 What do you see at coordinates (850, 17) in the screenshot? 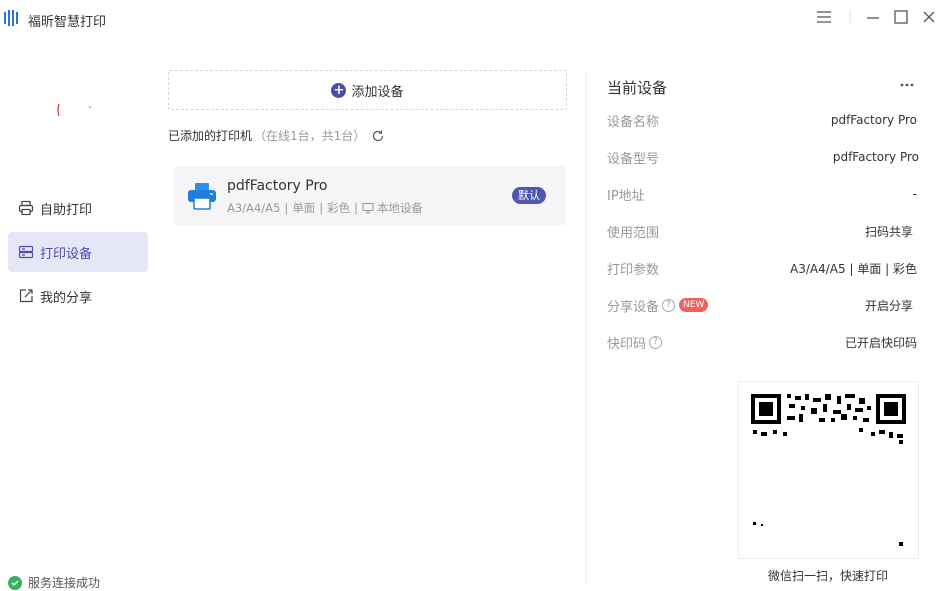
I see `divider-bar` at bounding box center [850, 17].